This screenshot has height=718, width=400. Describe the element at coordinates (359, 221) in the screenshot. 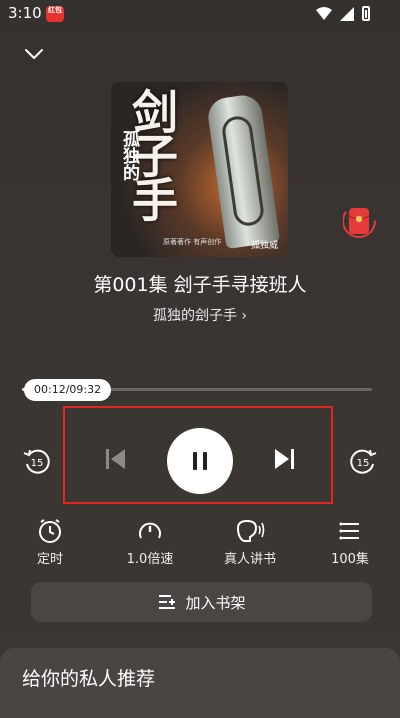

I see `red-packet-icon` at that location.